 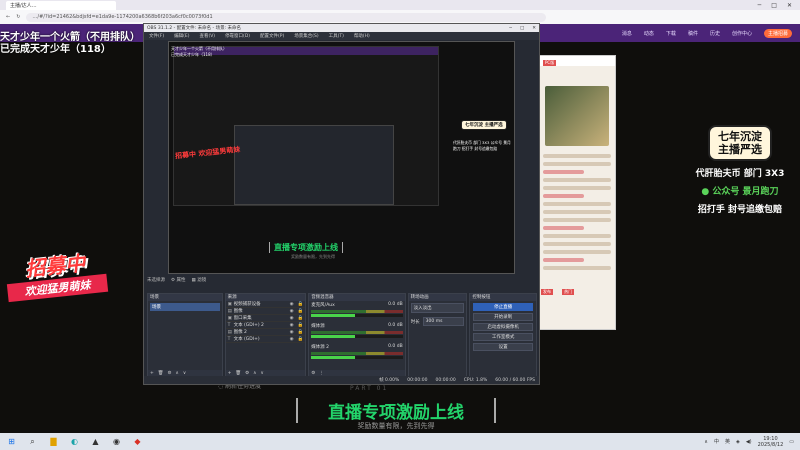 What do you see at coordinates (693, 33) in the screenshot?
I see `header-item: 稿件` at bounding box center [693, 33].